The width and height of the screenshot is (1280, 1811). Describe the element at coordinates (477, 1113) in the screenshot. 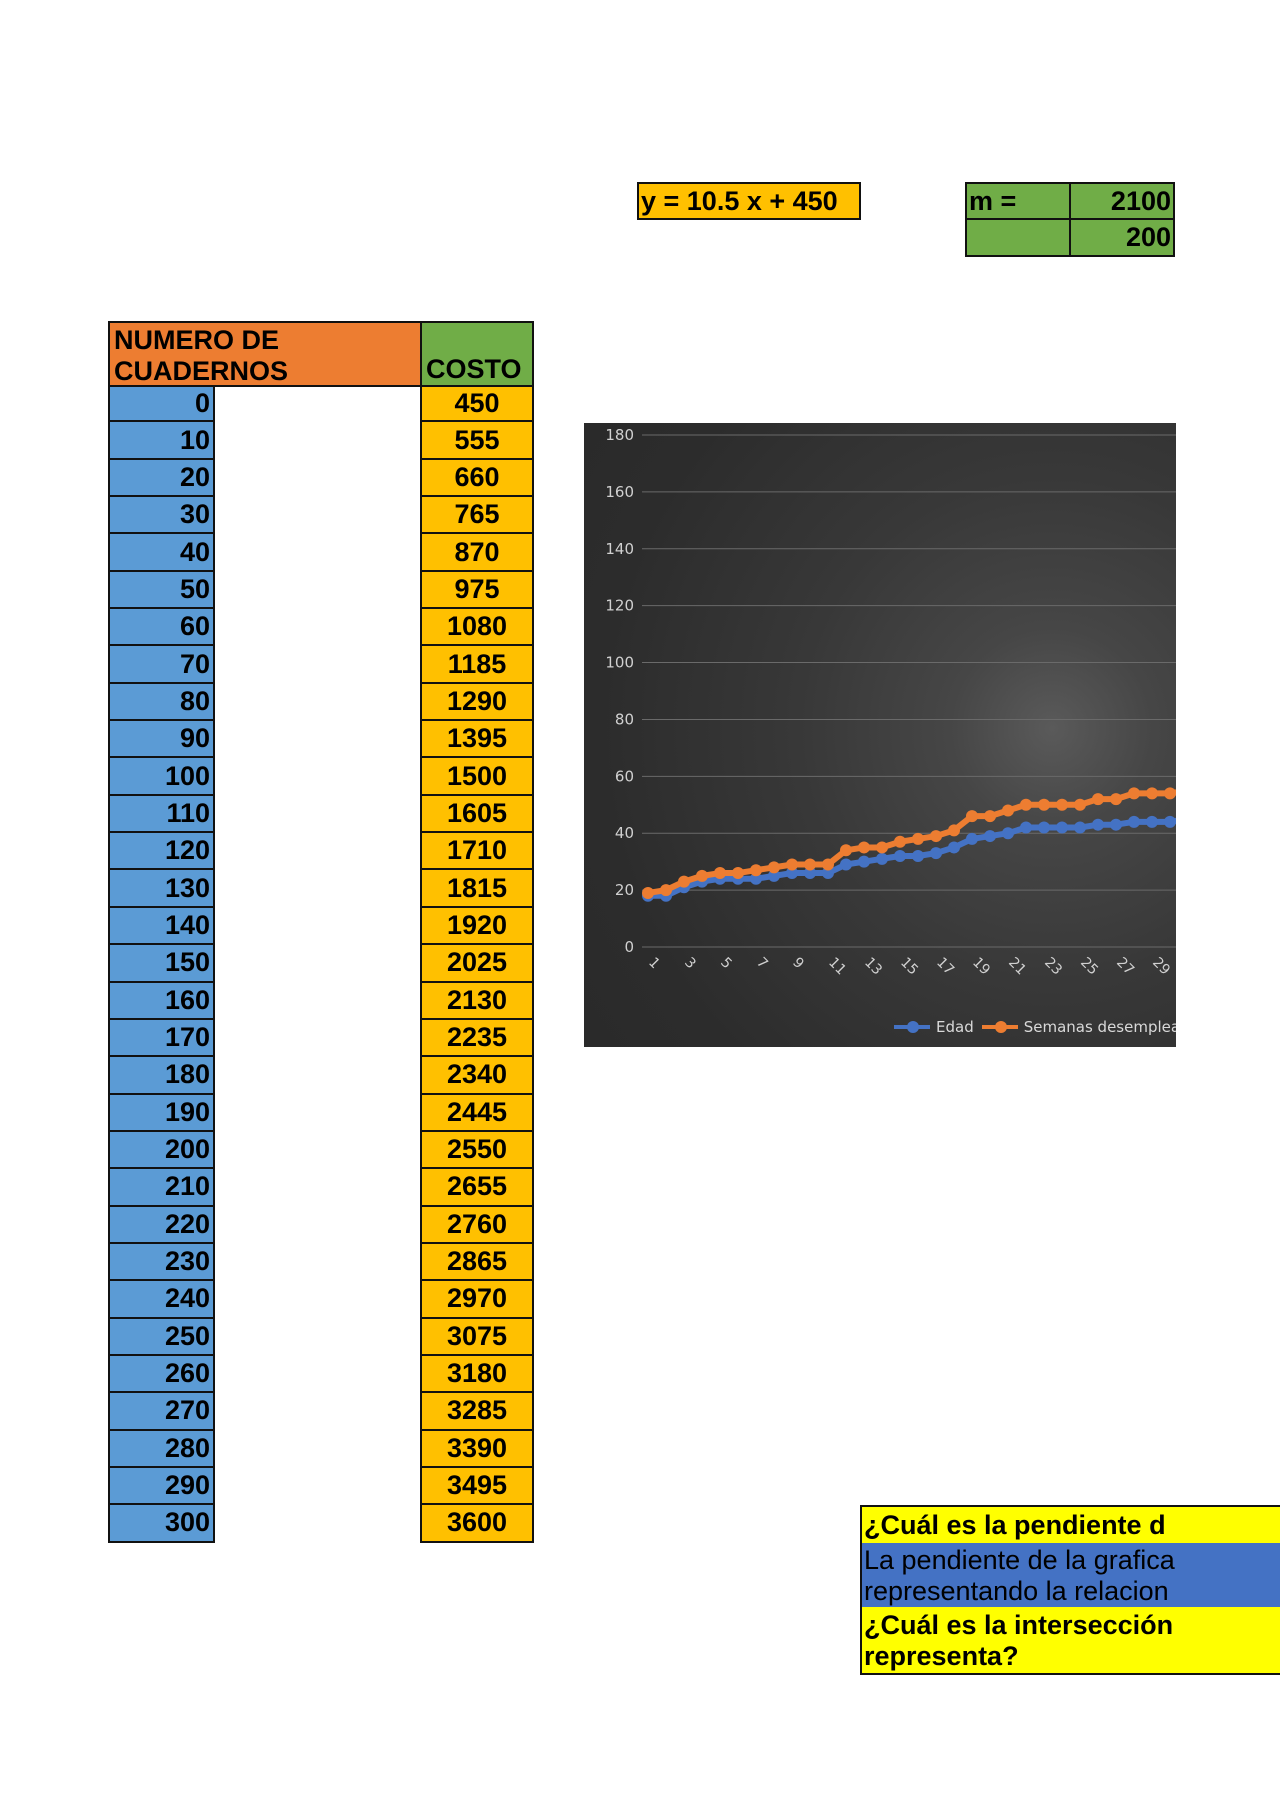

I see `costo-cell: 2445` at that location.